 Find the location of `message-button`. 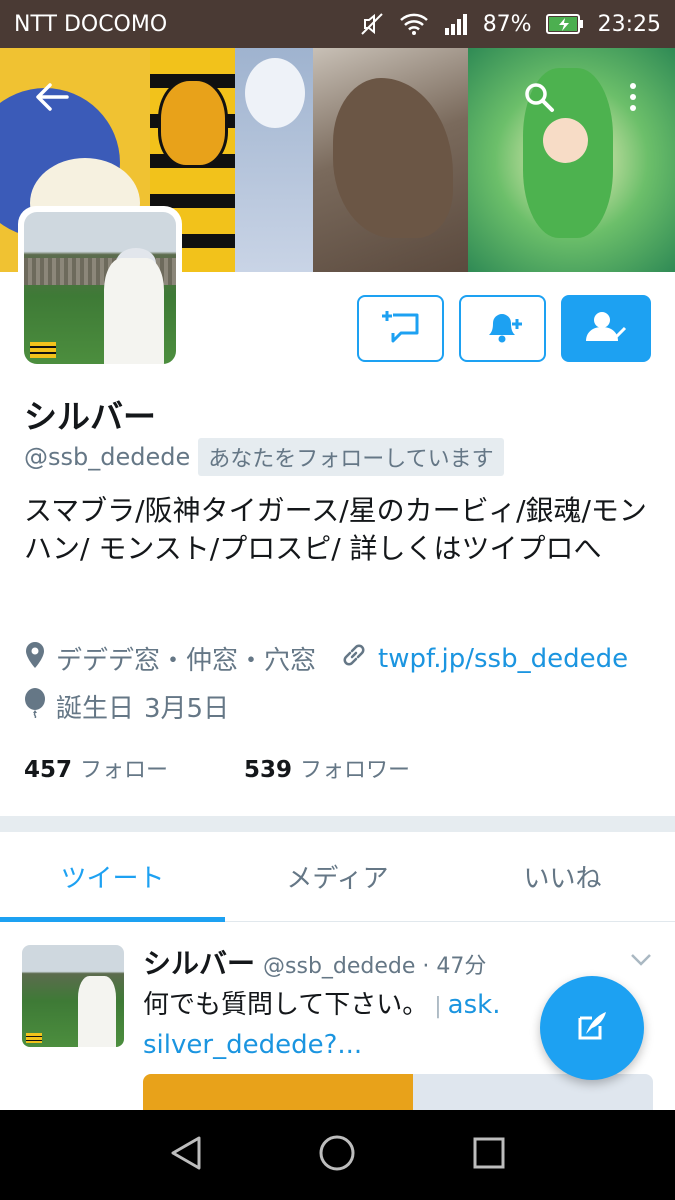

message-button is located at coordinates (400, 328).